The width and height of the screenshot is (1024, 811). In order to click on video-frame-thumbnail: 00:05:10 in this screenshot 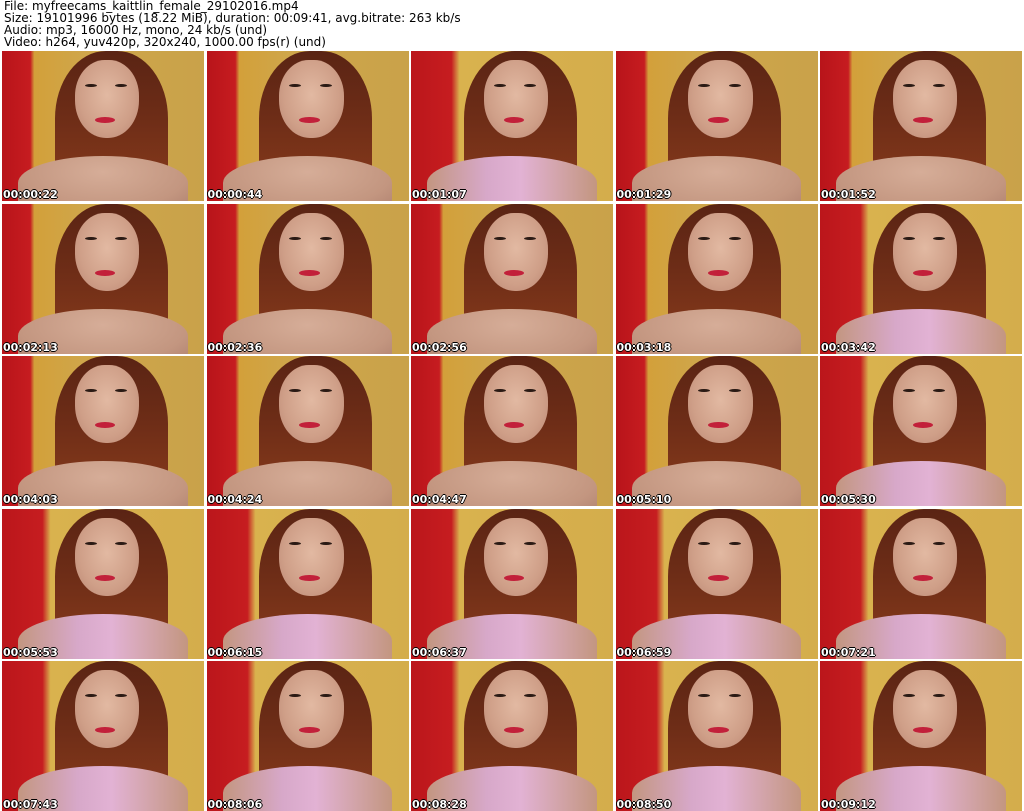, I will do `click(716, 431)`.